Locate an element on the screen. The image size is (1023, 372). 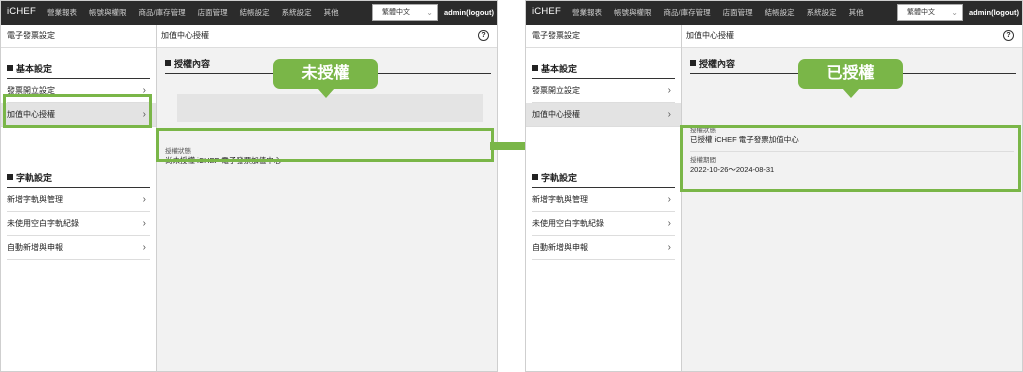
highlight-status-unauthorized is located at coordinates (325, 145).